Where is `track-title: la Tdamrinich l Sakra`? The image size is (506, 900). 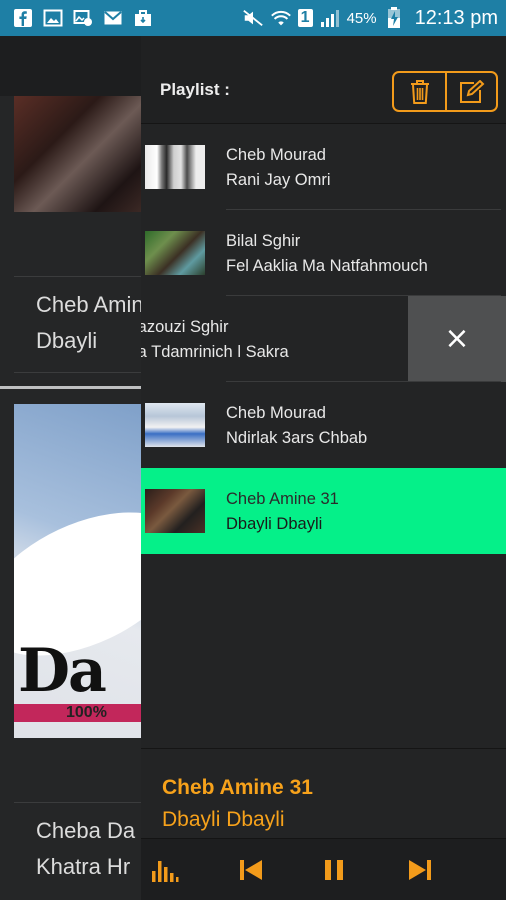
track-title: la Tdamrinich l Sakra is located at coordinates (215, 352).